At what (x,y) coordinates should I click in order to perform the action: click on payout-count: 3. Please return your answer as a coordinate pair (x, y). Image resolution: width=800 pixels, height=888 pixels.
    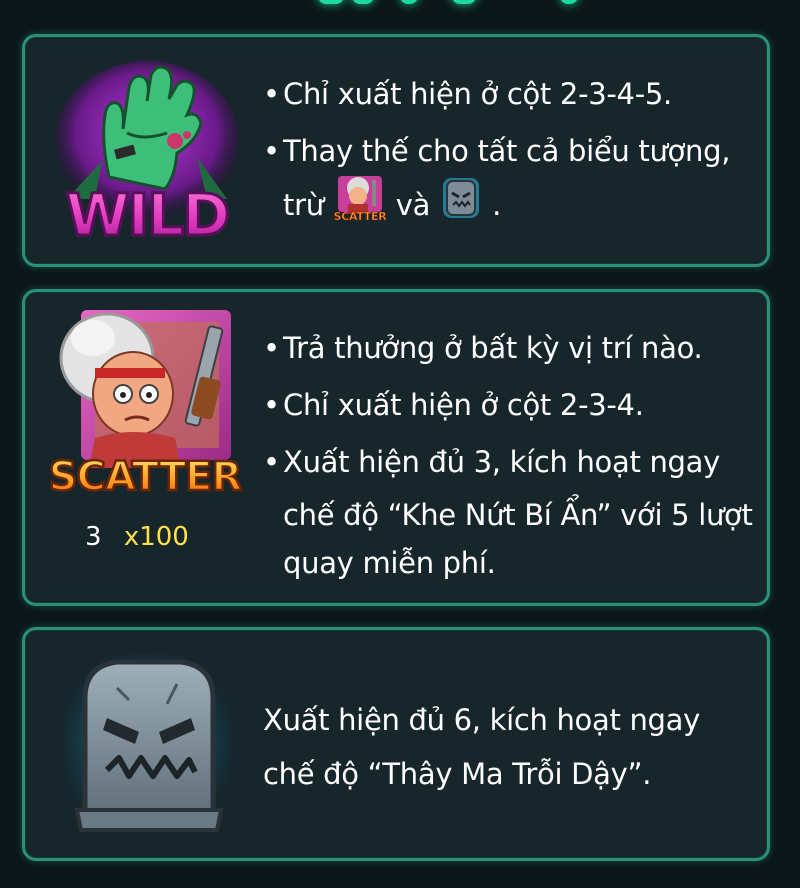
    Looking at the image, I should click on (93, 537).